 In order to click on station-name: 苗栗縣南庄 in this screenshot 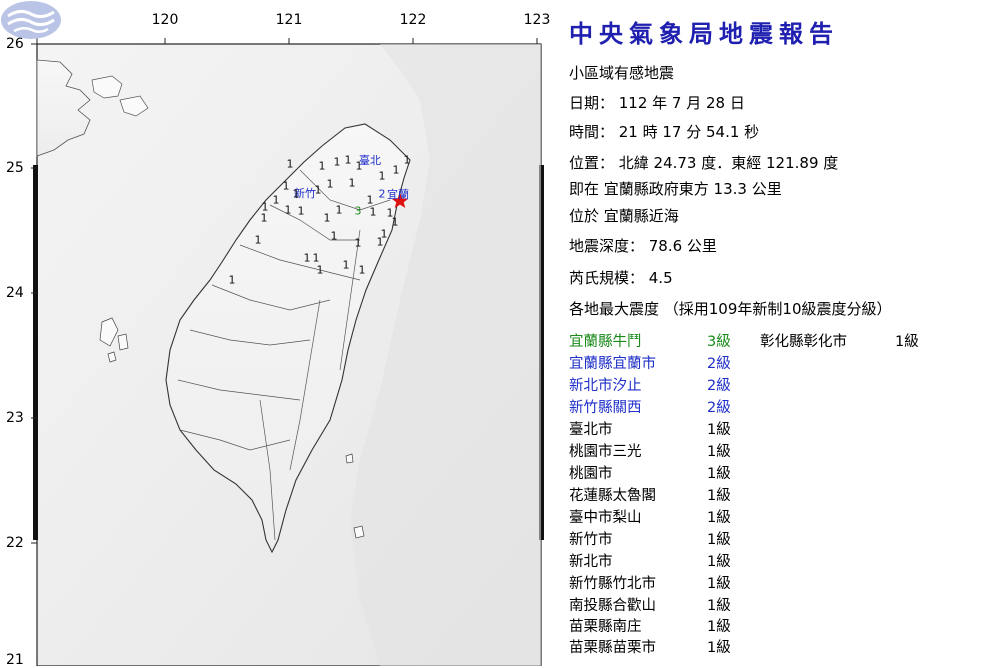, I will do `click(605, 627)`.